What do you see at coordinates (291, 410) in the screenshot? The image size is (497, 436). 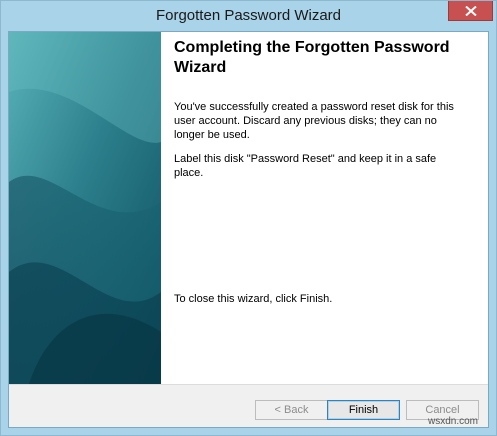 I see `back-button: < Back` at bounding box center [291, 410].